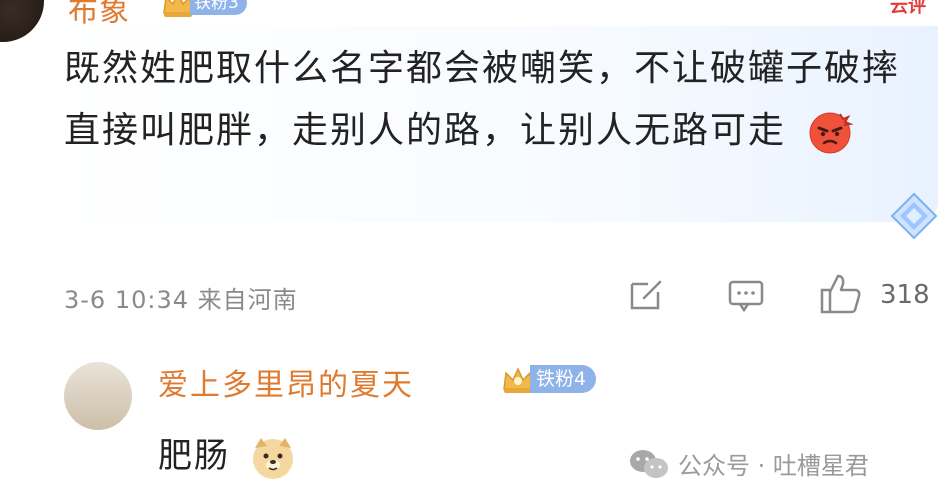 This screenshot has width=950, height=500. I want to click on reply-avatar, so click(98, 396).